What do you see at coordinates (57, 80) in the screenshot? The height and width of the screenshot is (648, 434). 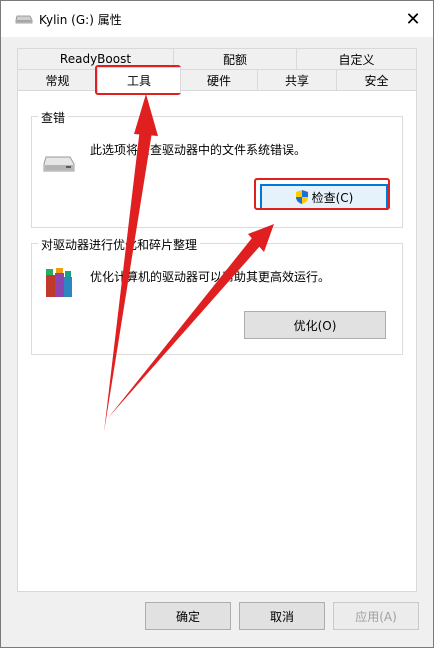 I see `tab-general: 常规` at bounding box center [57, 80].